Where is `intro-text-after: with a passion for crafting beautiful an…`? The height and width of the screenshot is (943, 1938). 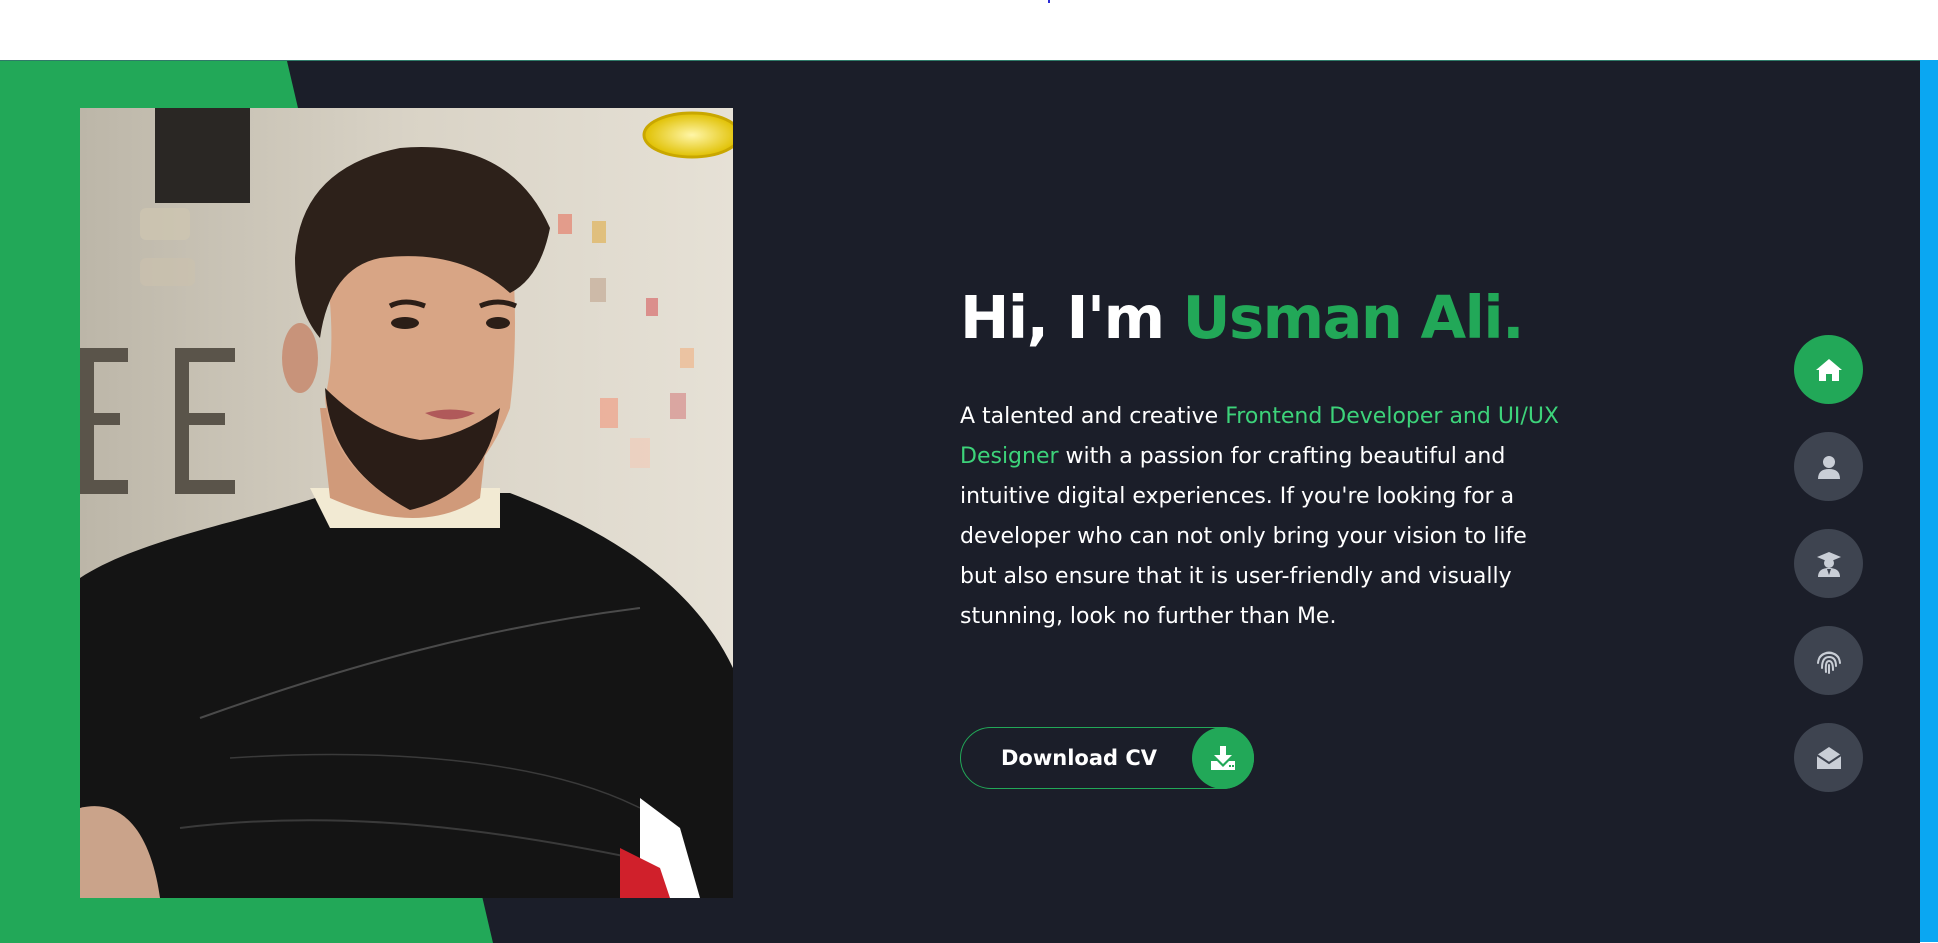
intro-text-after: with a passion for crafting beautiful an… is located at coordinates (1243, 536).